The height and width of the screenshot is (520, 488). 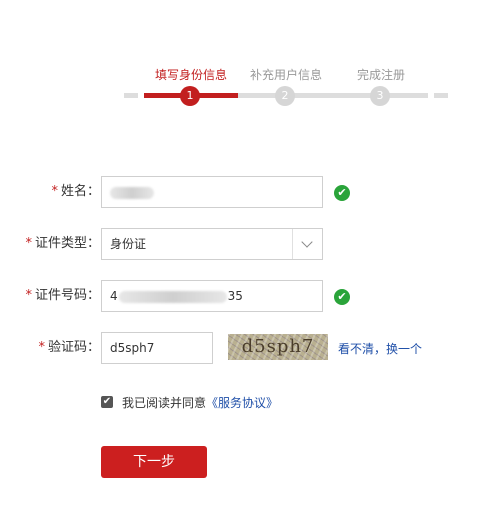 What do you see at coordinates (212, 192) in the screenshot?
I see `name-field` at bounding box center [212, 192].